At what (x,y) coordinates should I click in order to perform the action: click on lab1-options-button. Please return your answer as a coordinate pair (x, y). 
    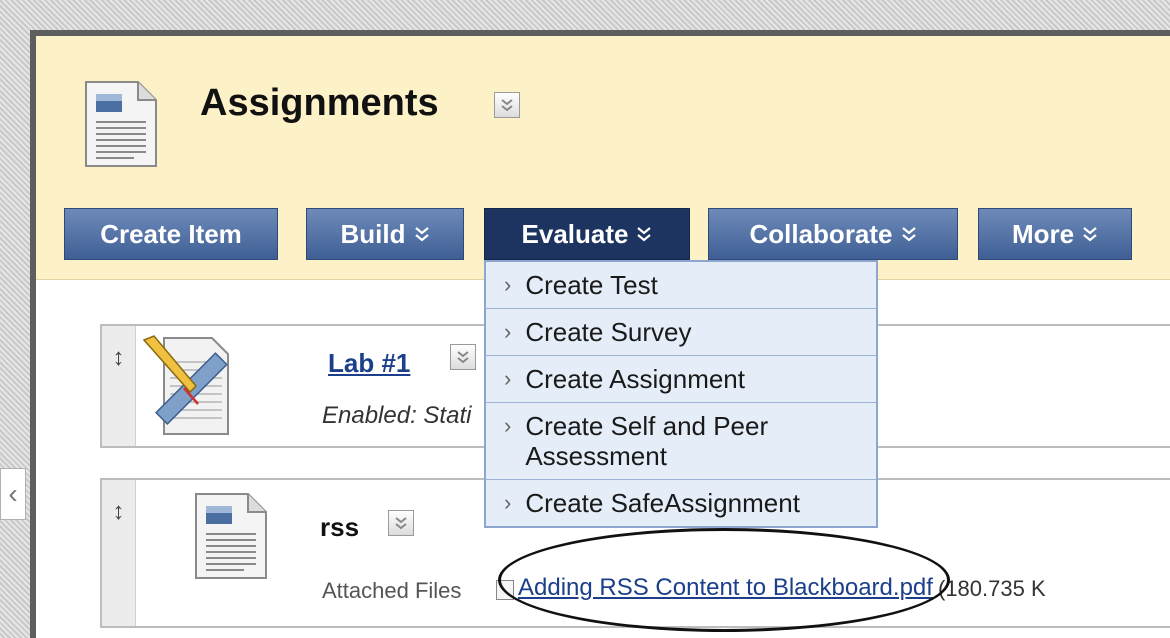
    Looking at the image, I should click on (463, 357).